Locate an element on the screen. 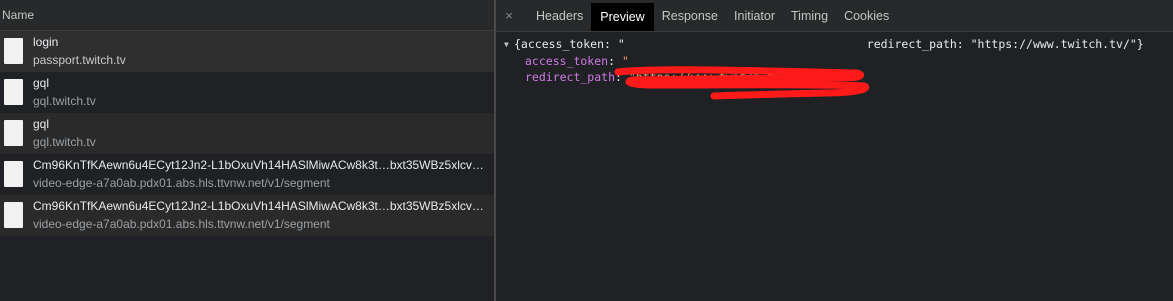  tab-initiator: Initiator is located at coordinates (754, 15).